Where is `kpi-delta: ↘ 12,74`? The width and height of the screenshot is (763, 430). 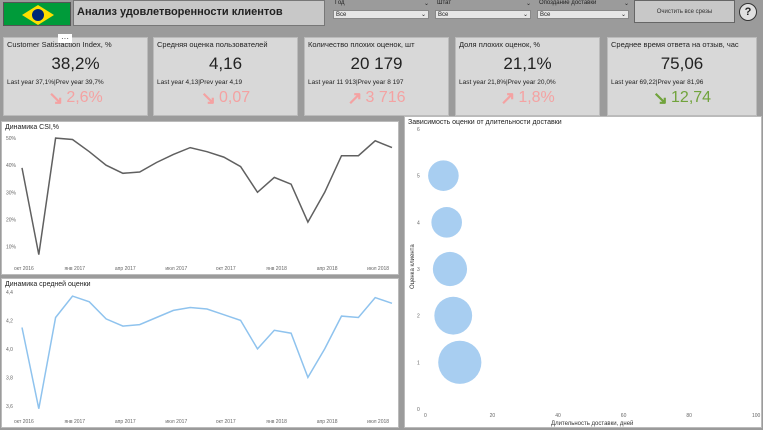 kpi-delta: ↘ 12,74 is located at coordinates (682, 98).